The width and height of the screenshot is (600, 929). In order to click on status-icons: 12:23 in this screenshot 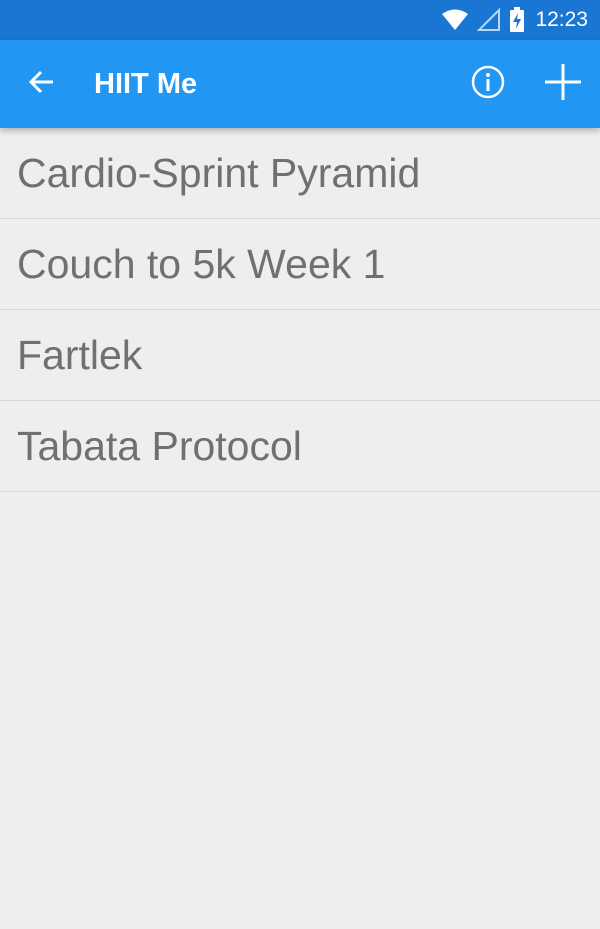, I will do `click(514, 20)`.